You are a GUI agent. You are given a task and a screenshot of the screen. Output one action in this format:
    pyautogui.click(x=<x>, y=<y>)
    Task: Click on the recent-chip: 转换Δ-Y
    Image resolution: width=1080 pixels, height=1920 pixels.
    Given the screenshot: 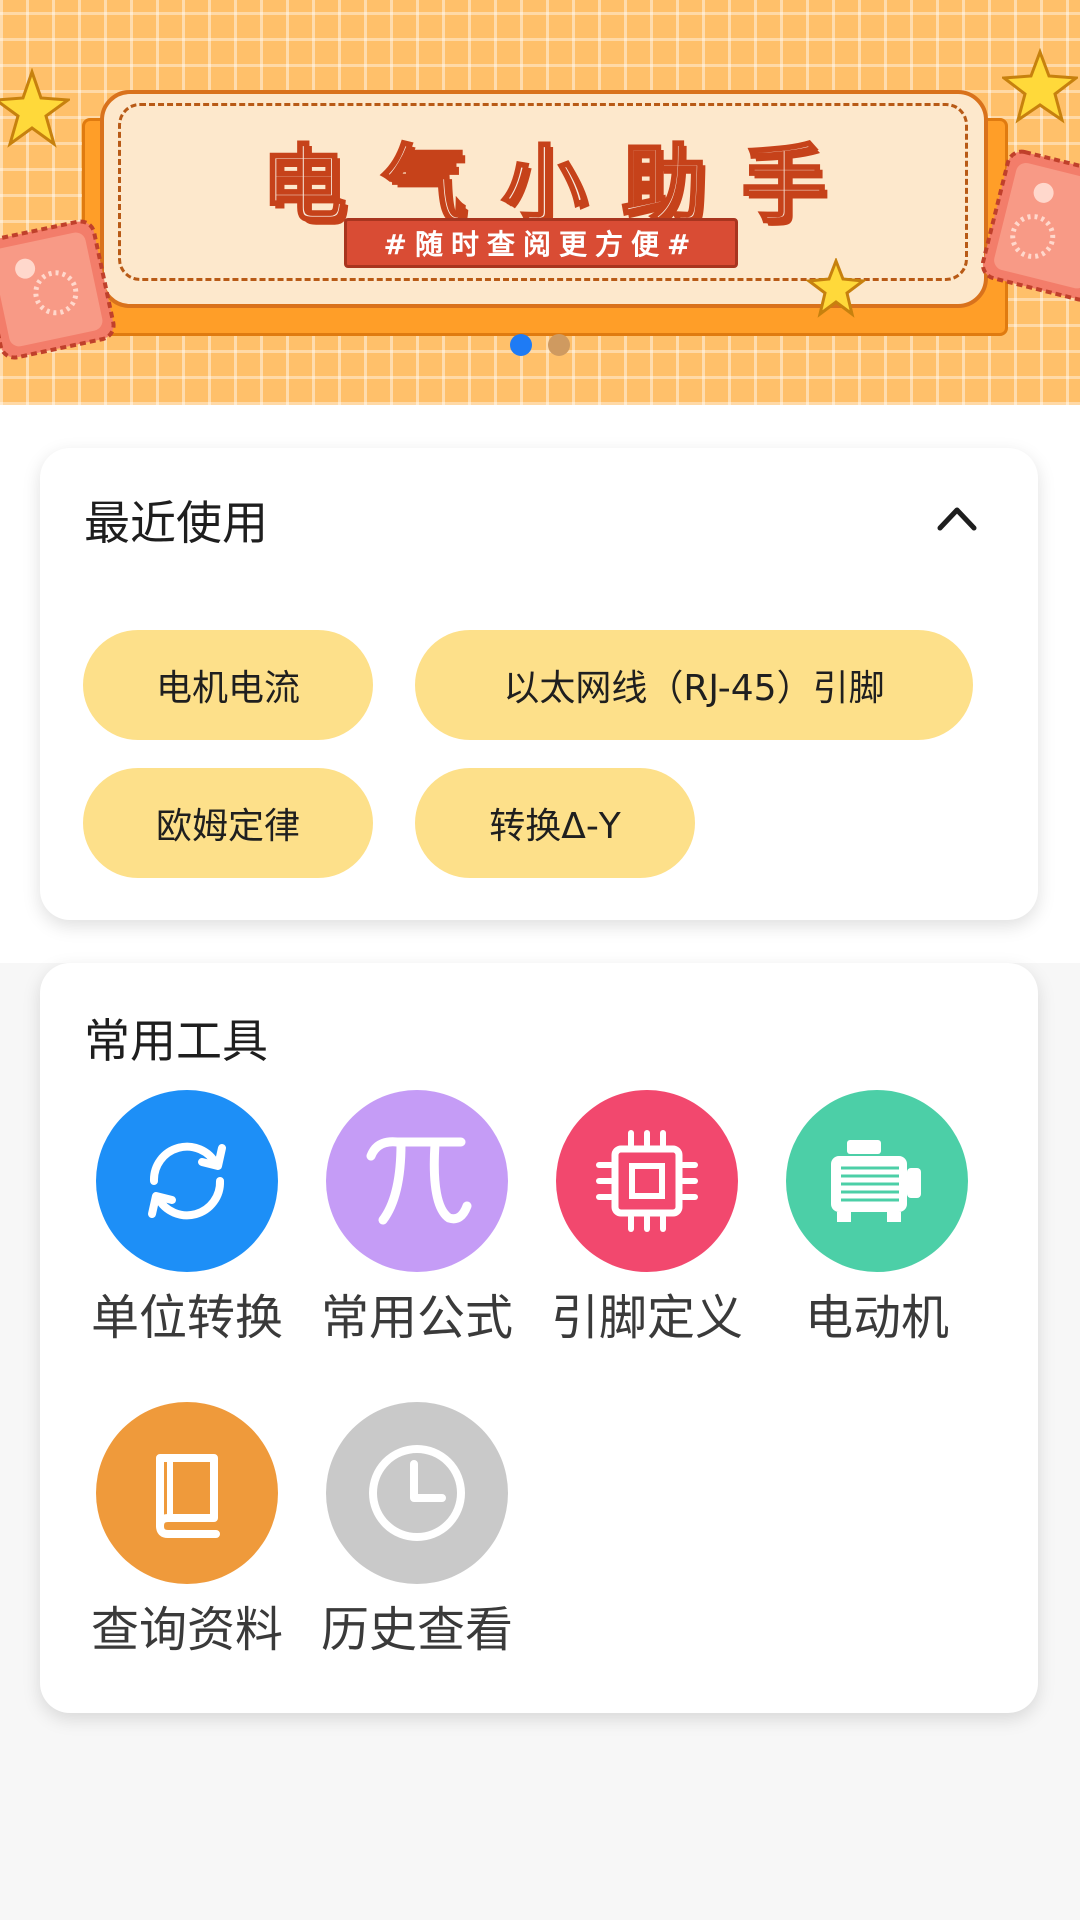 What is the action you would take?
    pyautogui.click(x=555, y=823)
    